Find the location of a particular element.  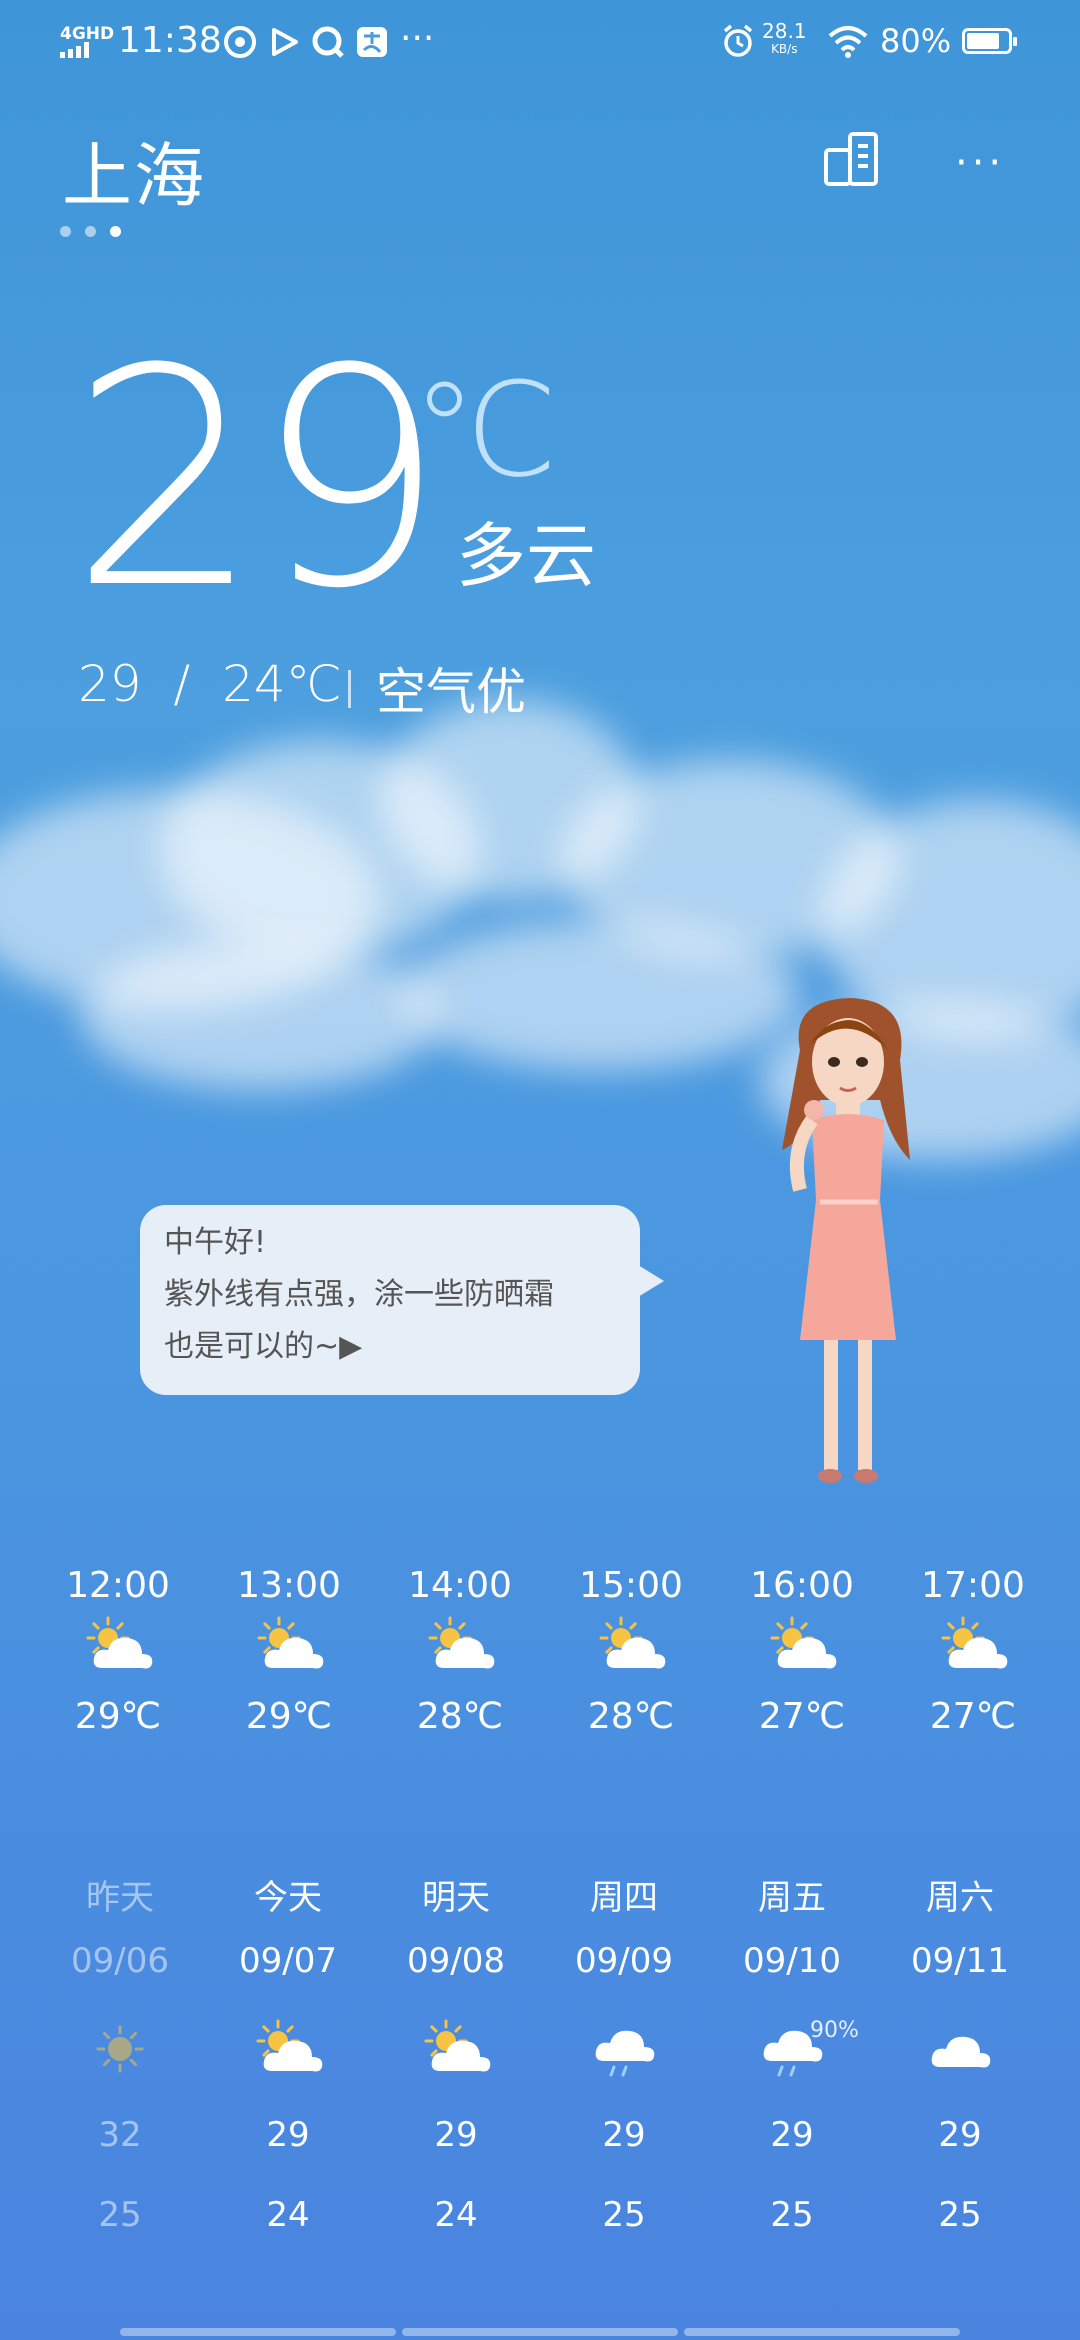

alarm-icon is located at coordinates (738, 40).